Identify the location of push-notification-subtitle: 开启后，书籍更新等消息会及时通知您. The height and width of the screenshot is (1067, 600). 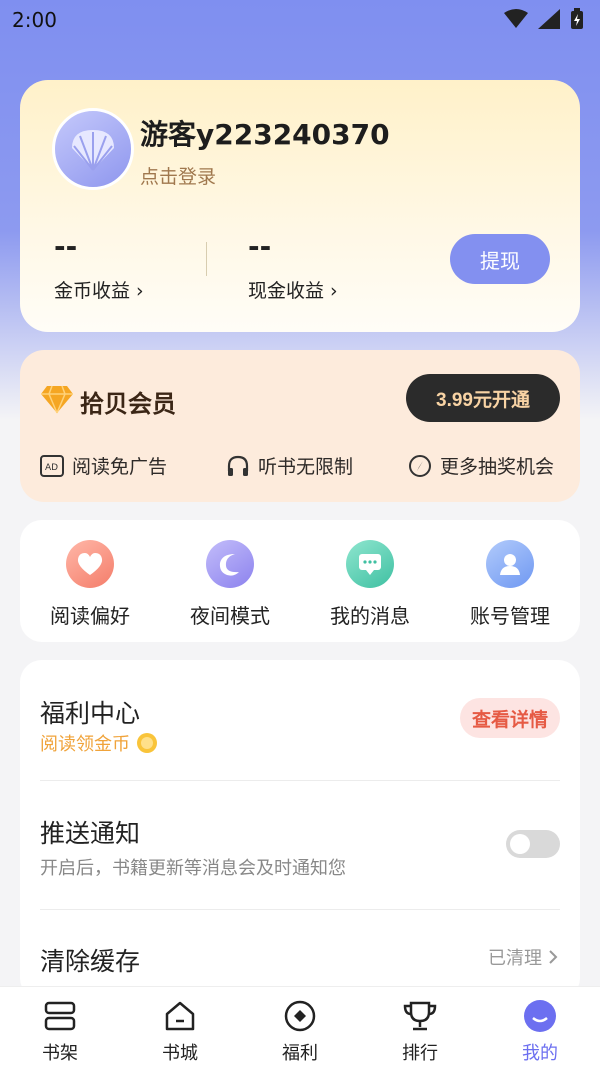
(193, 868).